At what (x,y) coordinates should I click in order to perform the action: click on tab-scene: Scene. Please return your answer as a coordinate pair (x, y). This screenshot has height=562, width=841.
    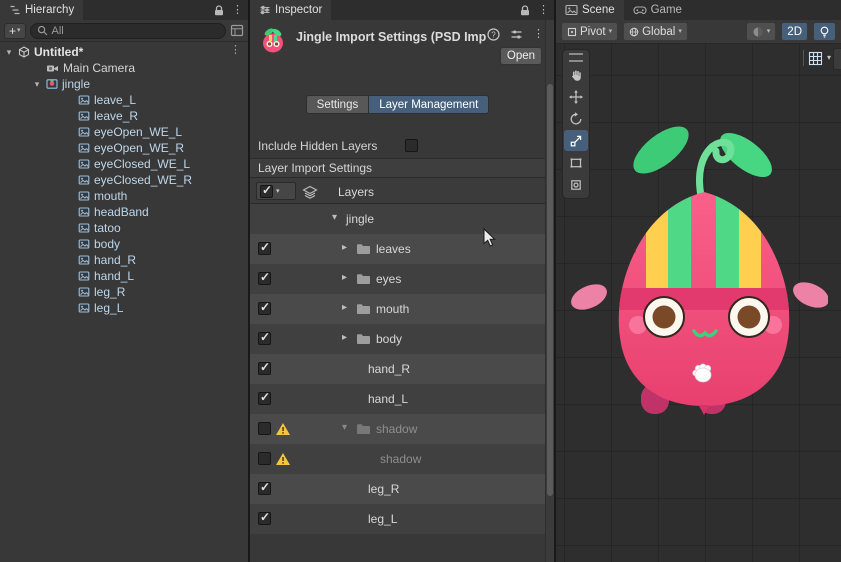
    Looking at the image, I should click on (590, 10).